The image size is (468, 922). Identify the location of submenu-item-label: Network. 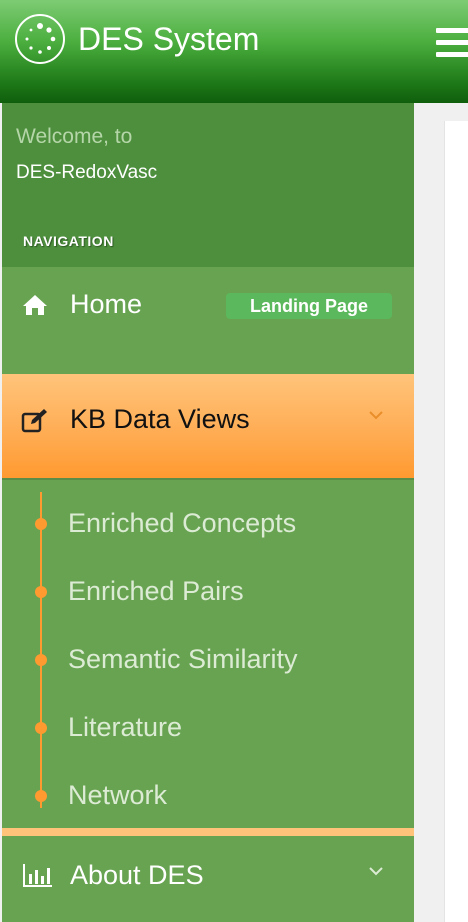
(118, 795).